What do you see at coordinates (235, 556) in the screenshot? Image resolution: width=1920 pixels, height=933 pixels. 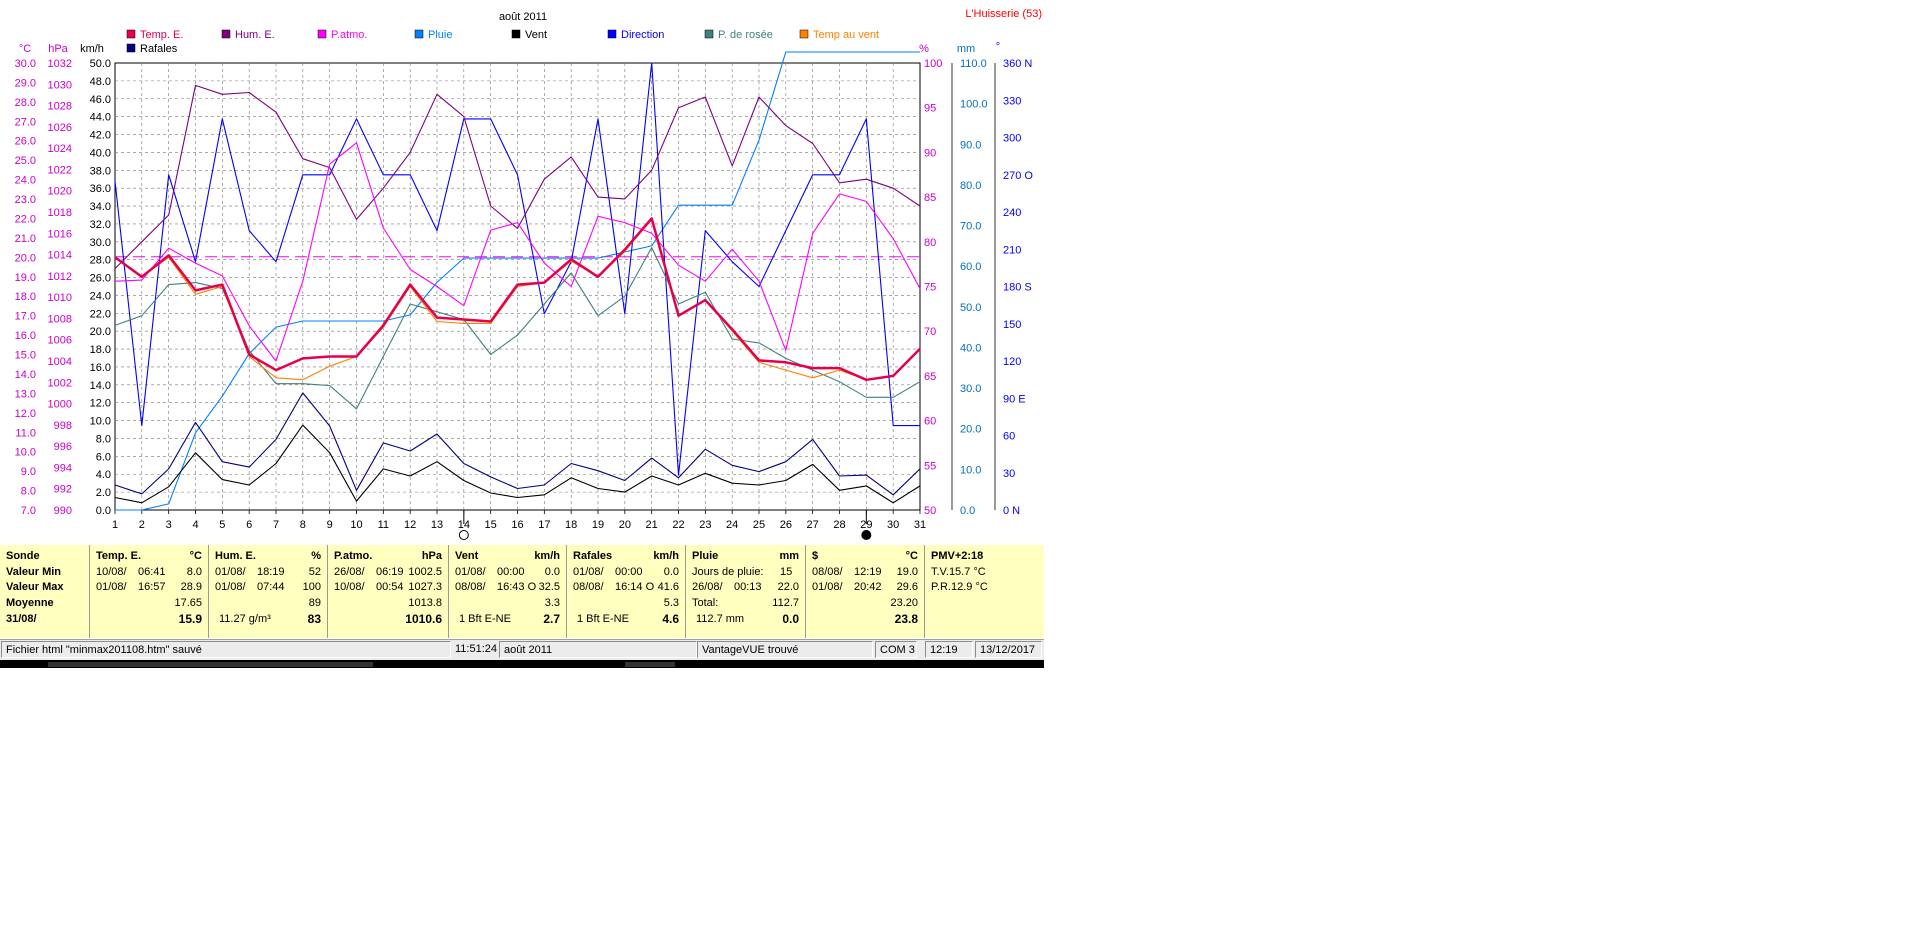 I see `column-header: Hum. E.` at bounding box center [235, 556].